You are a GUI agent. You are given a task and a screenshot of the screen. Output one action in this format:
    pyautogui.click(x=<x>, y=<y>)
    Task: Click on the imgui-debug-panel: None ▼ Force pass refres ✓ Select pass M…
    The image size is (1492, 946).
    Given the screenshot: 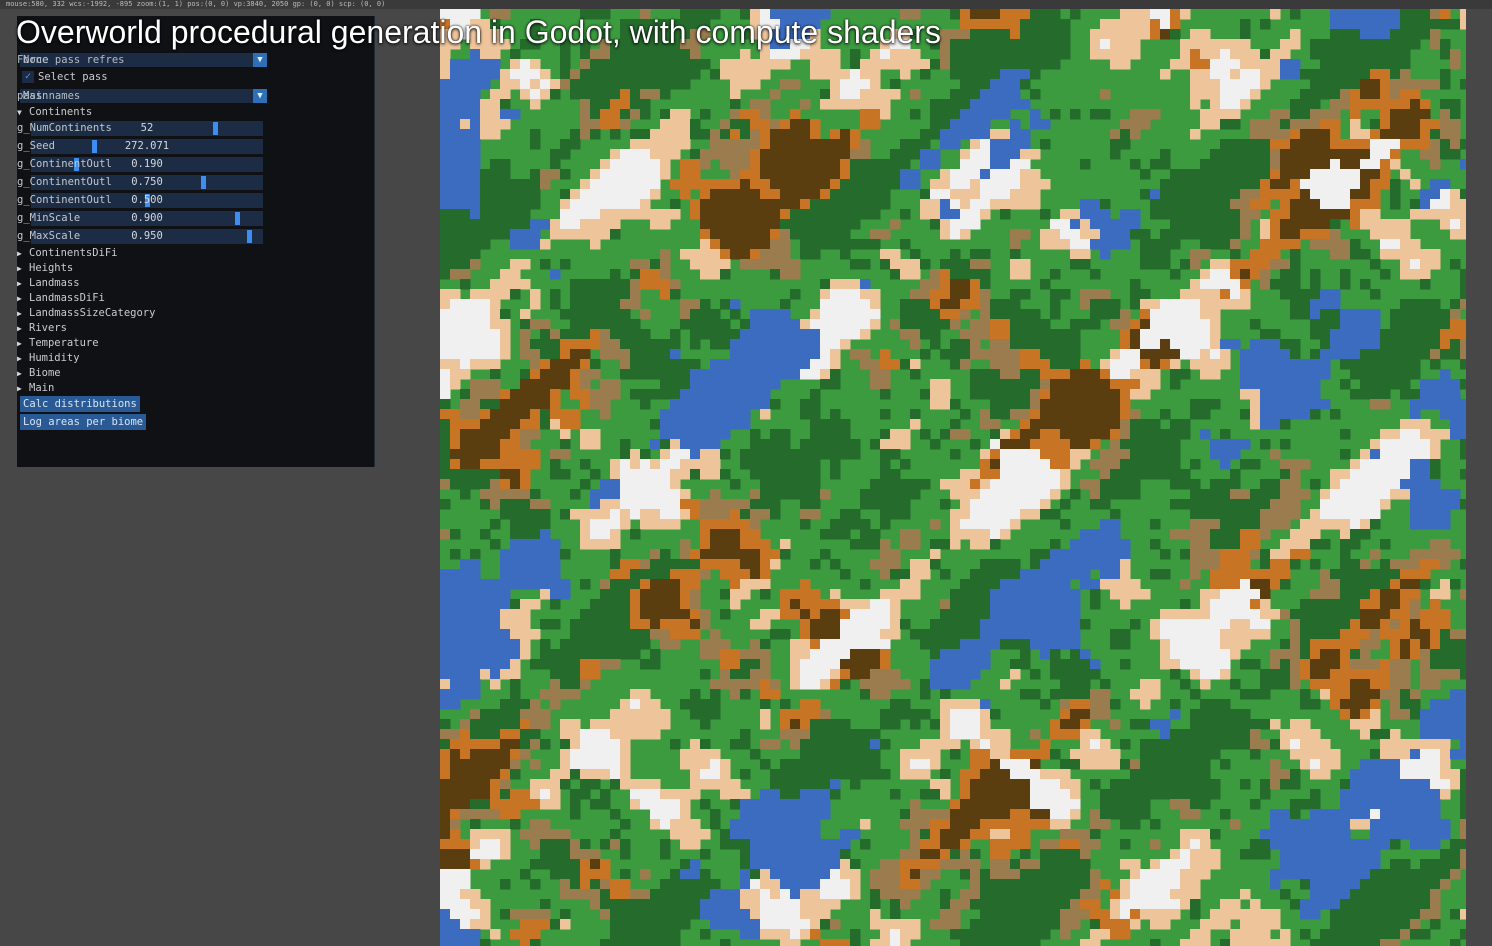 What is the action you would take?
    pyautogui.click(x=196, y=241)
    